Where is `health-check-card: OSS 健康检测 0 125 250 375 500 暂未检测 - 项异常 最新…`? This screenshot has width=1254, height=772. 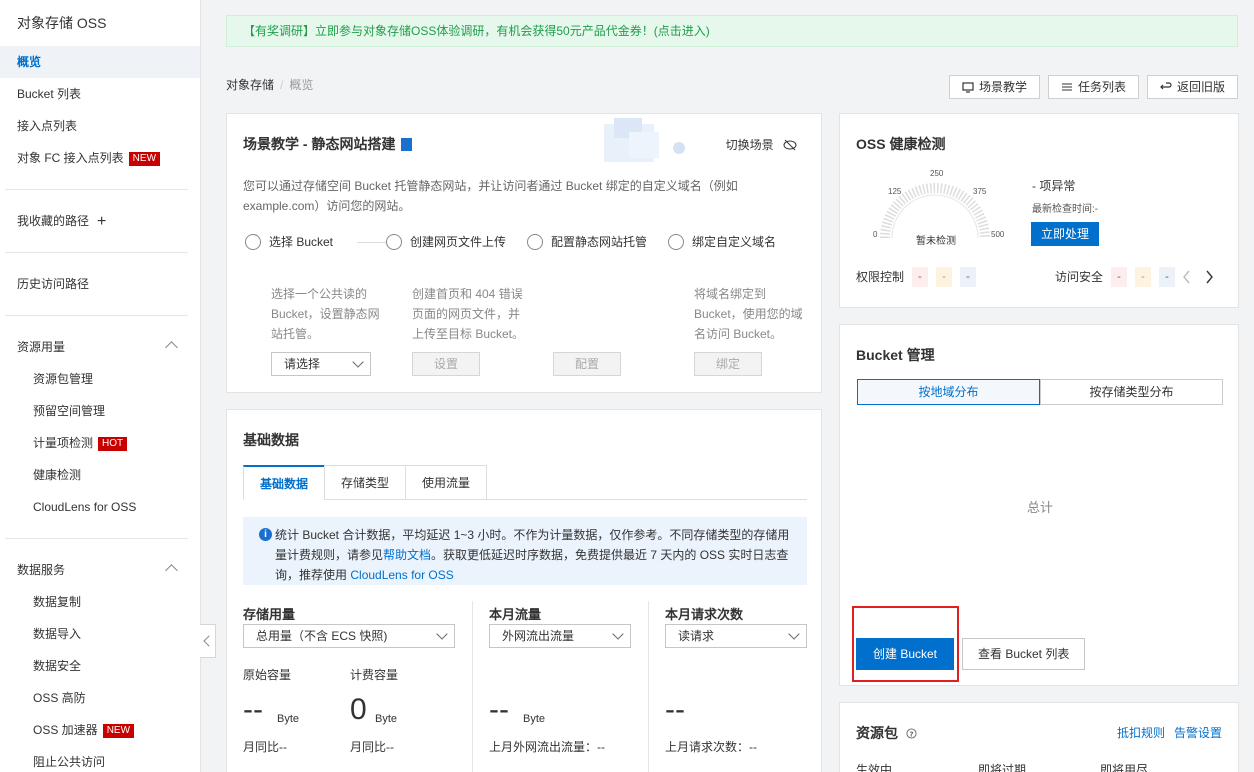 health-check-card: OSS 健康检测 0 125 250 375 500 暂未检测 - 项异常 最新… is located at coordinates (1039, 210).